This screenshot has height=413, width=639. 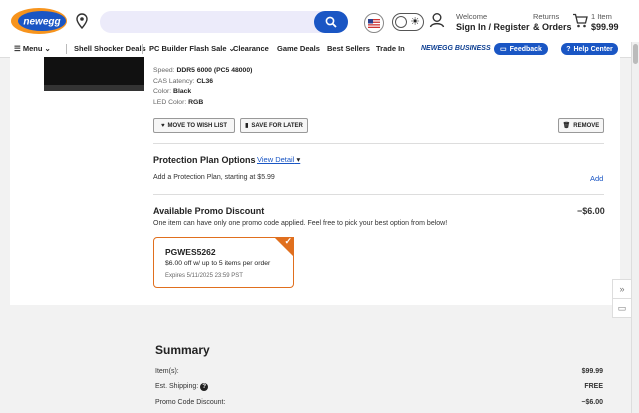 I want to click on protection-text: Add a Protection Plan, starting at, so click(x=204, y=177).